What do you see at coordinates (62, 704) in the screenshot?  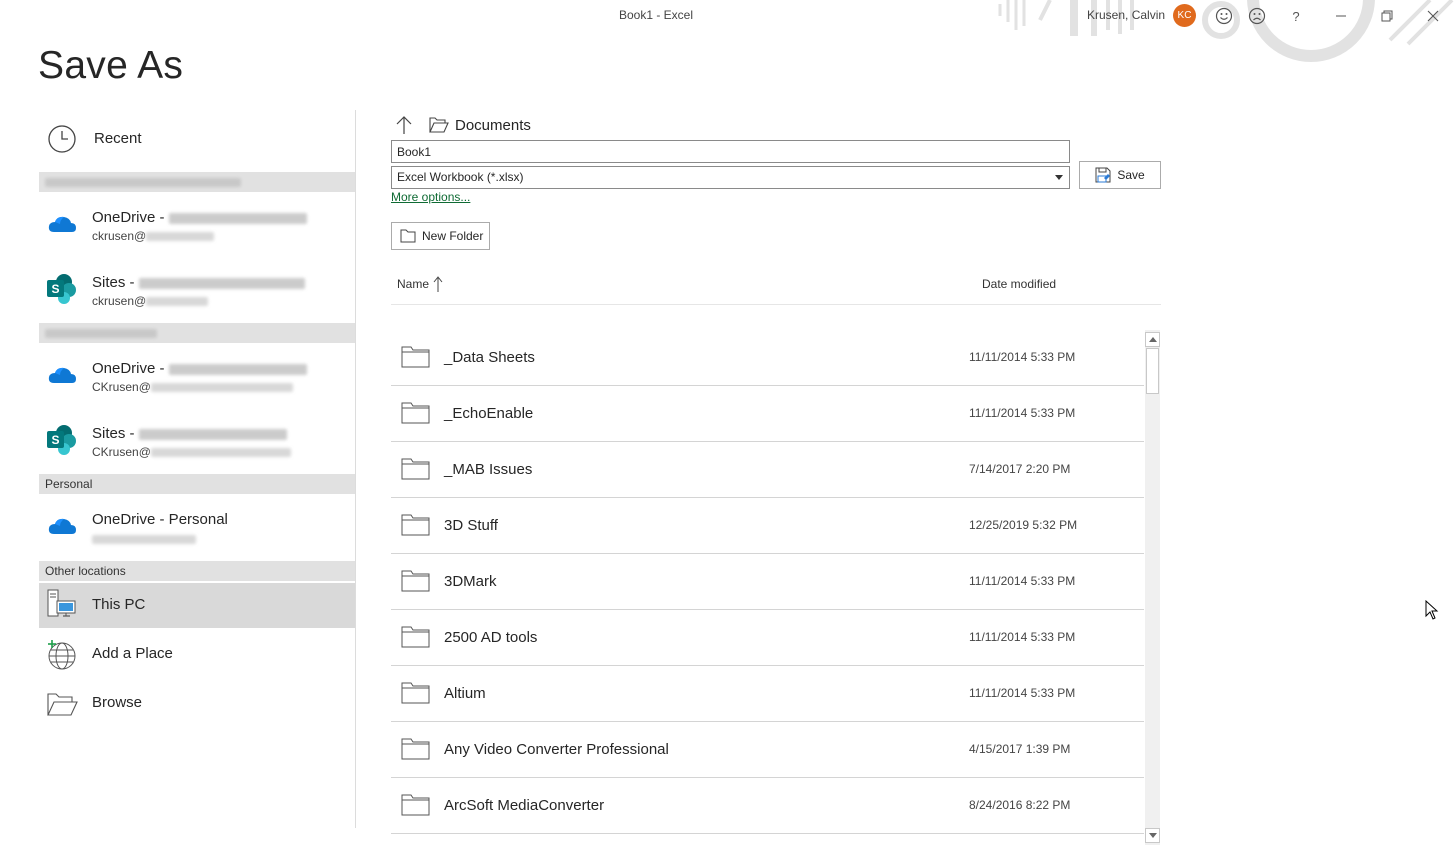 I see `open-folder-icon` at bounding box center [62, 704].